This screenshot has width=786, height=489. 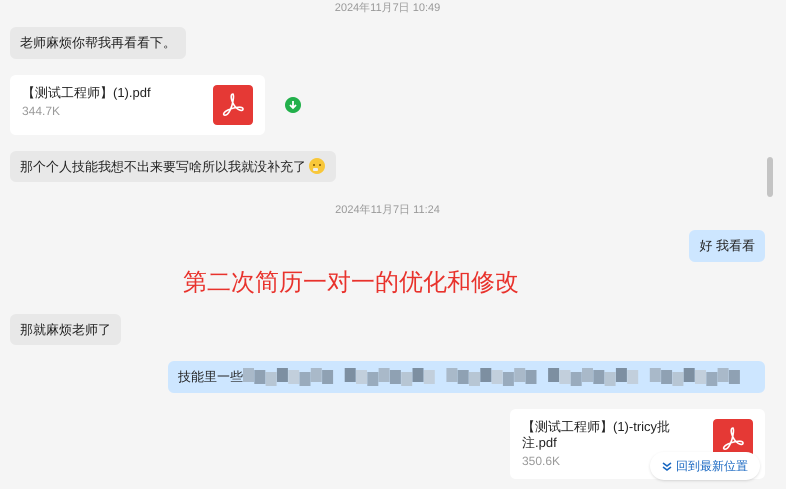 What do you see at coordinates (87, 92) in the screenshot?
I see `file-name: 【测试工程师】(1).pdf` at bounding box center [87, 92].